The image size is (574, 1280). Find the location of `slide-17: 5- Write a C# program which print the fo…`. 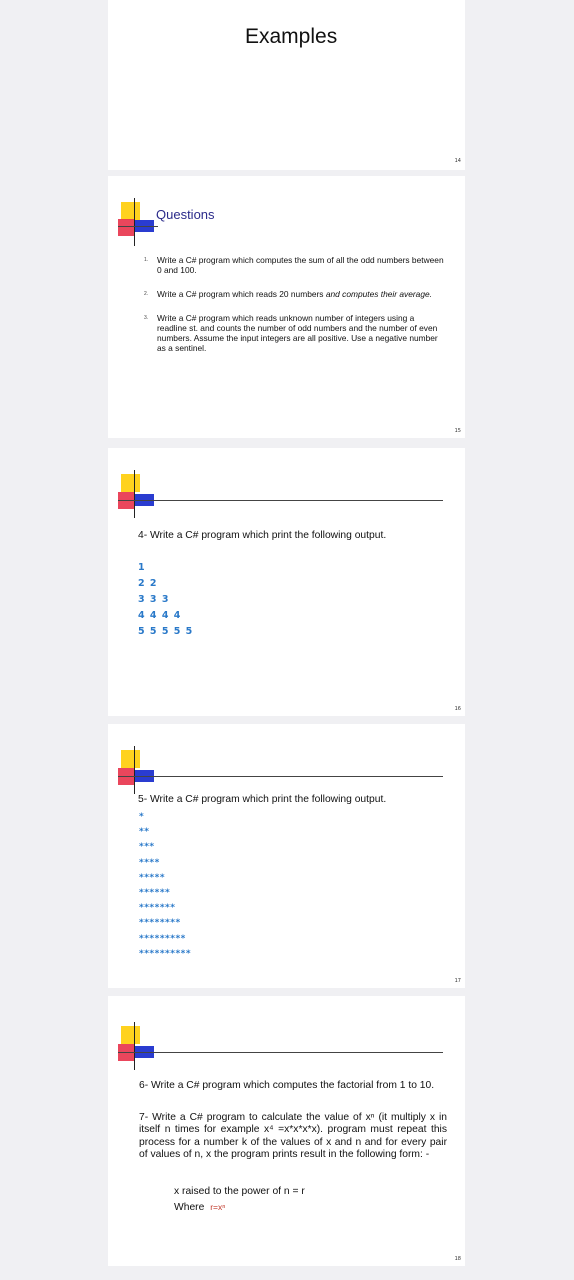

slide-17: 5- Write a C# program which print the fo… is located at coordinates (286, 856).